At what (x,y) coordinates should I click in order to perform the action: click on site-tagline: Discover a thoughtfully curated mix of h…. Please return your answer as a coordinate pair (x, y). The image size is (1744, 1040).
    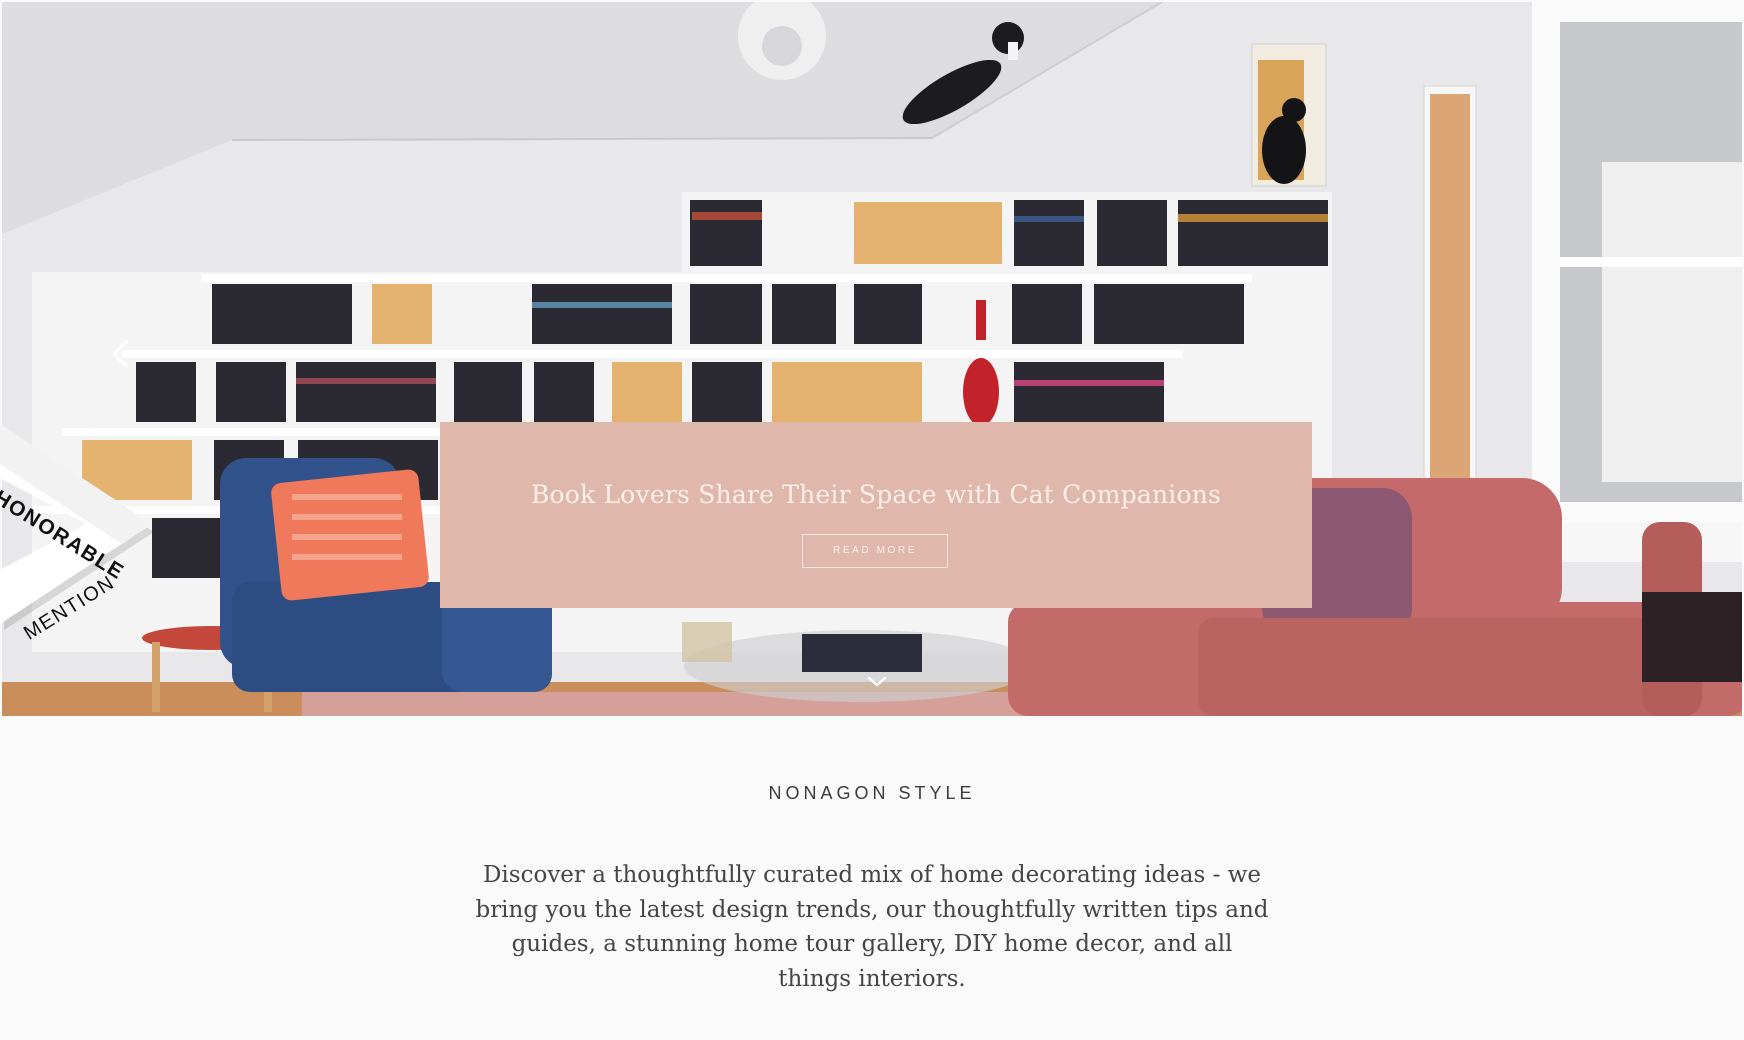
    Looking at the image, I should click on (872, 927).